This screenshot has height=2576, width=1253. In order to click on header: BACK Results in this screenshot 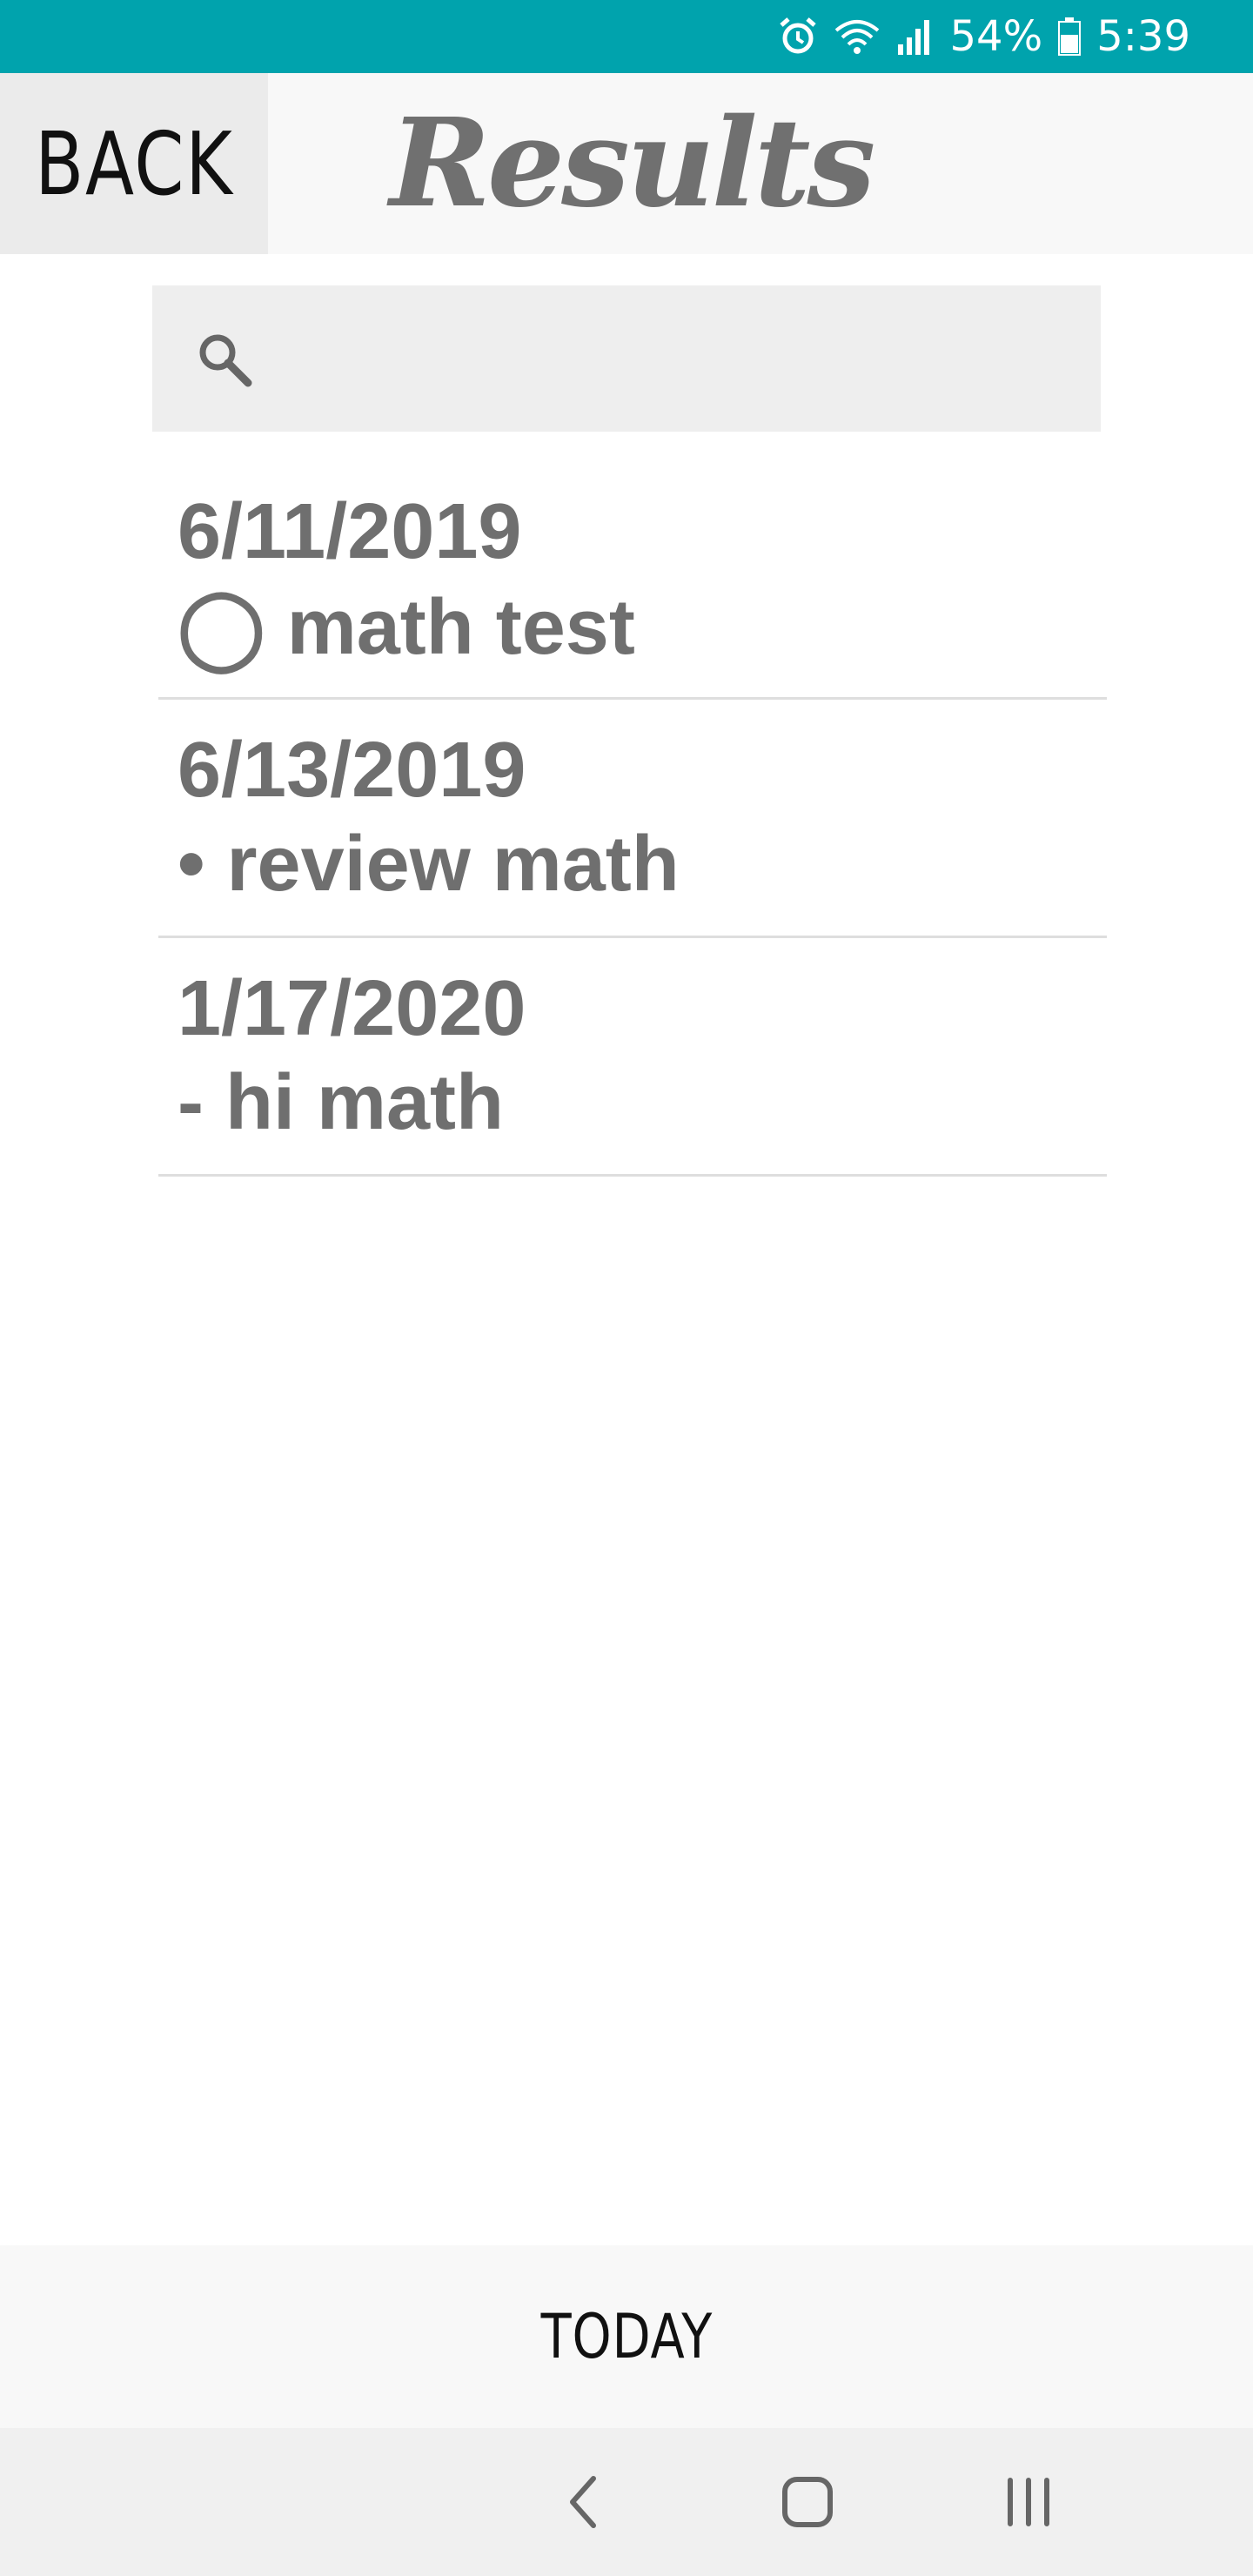, I will do `click(626, 163)`.